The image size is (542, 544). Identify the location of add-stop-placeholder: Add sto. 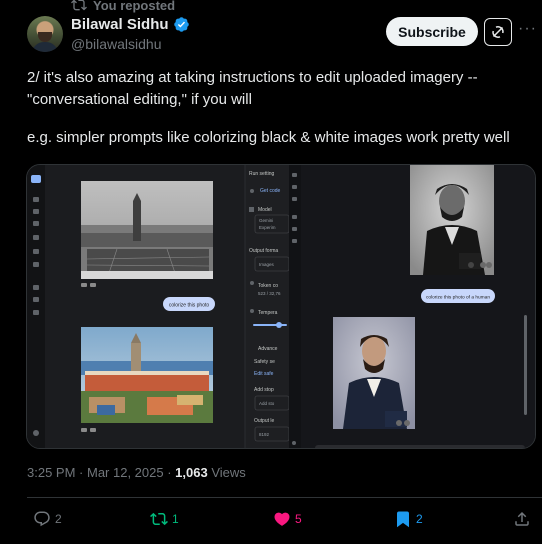
(267, 403).